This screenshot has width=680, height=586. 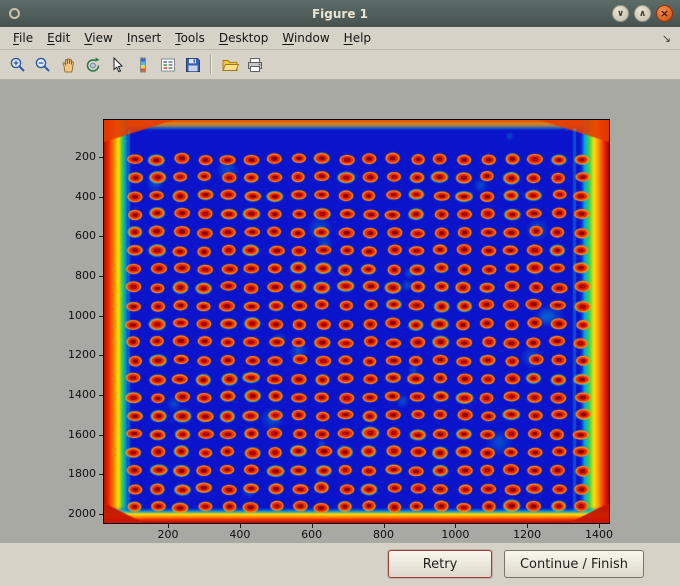 I want to click on zoom-in-icon, so click(x=18, y=65).